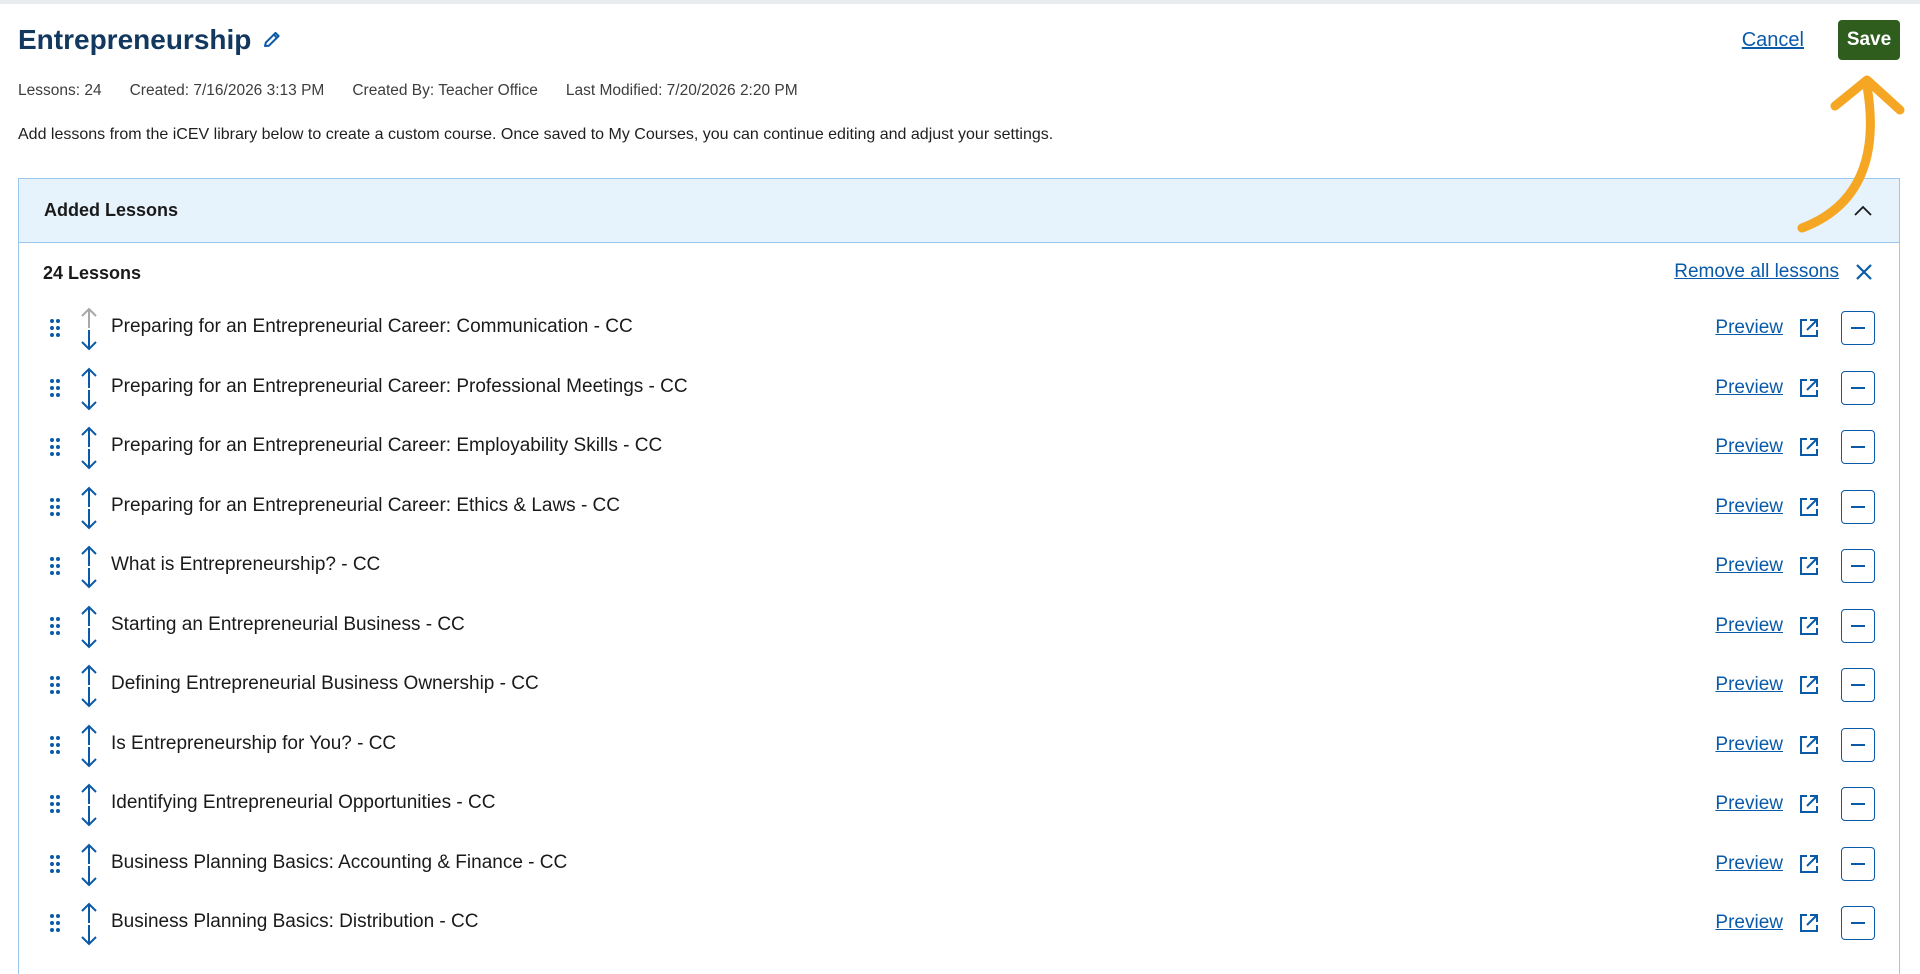 Image resolution: width=1920 pixels, height=974 pixels. What do you see at coordinates (1869, 40) in the screenshot?
I see `save-button: Save` at bounding box center [1869, 40].